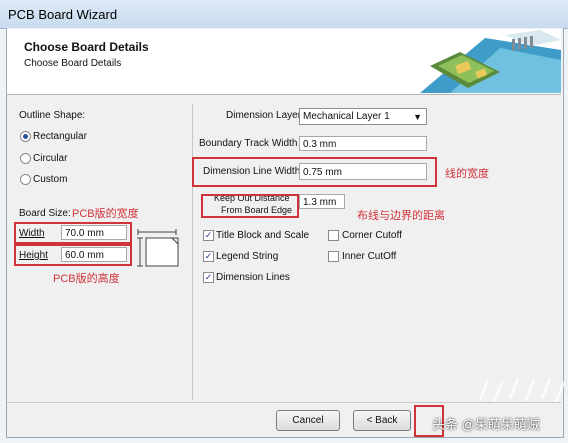 Image resolution: width=568 pixels, height=443 pixels. I want to click on width-label: Width, so click(32, 233).